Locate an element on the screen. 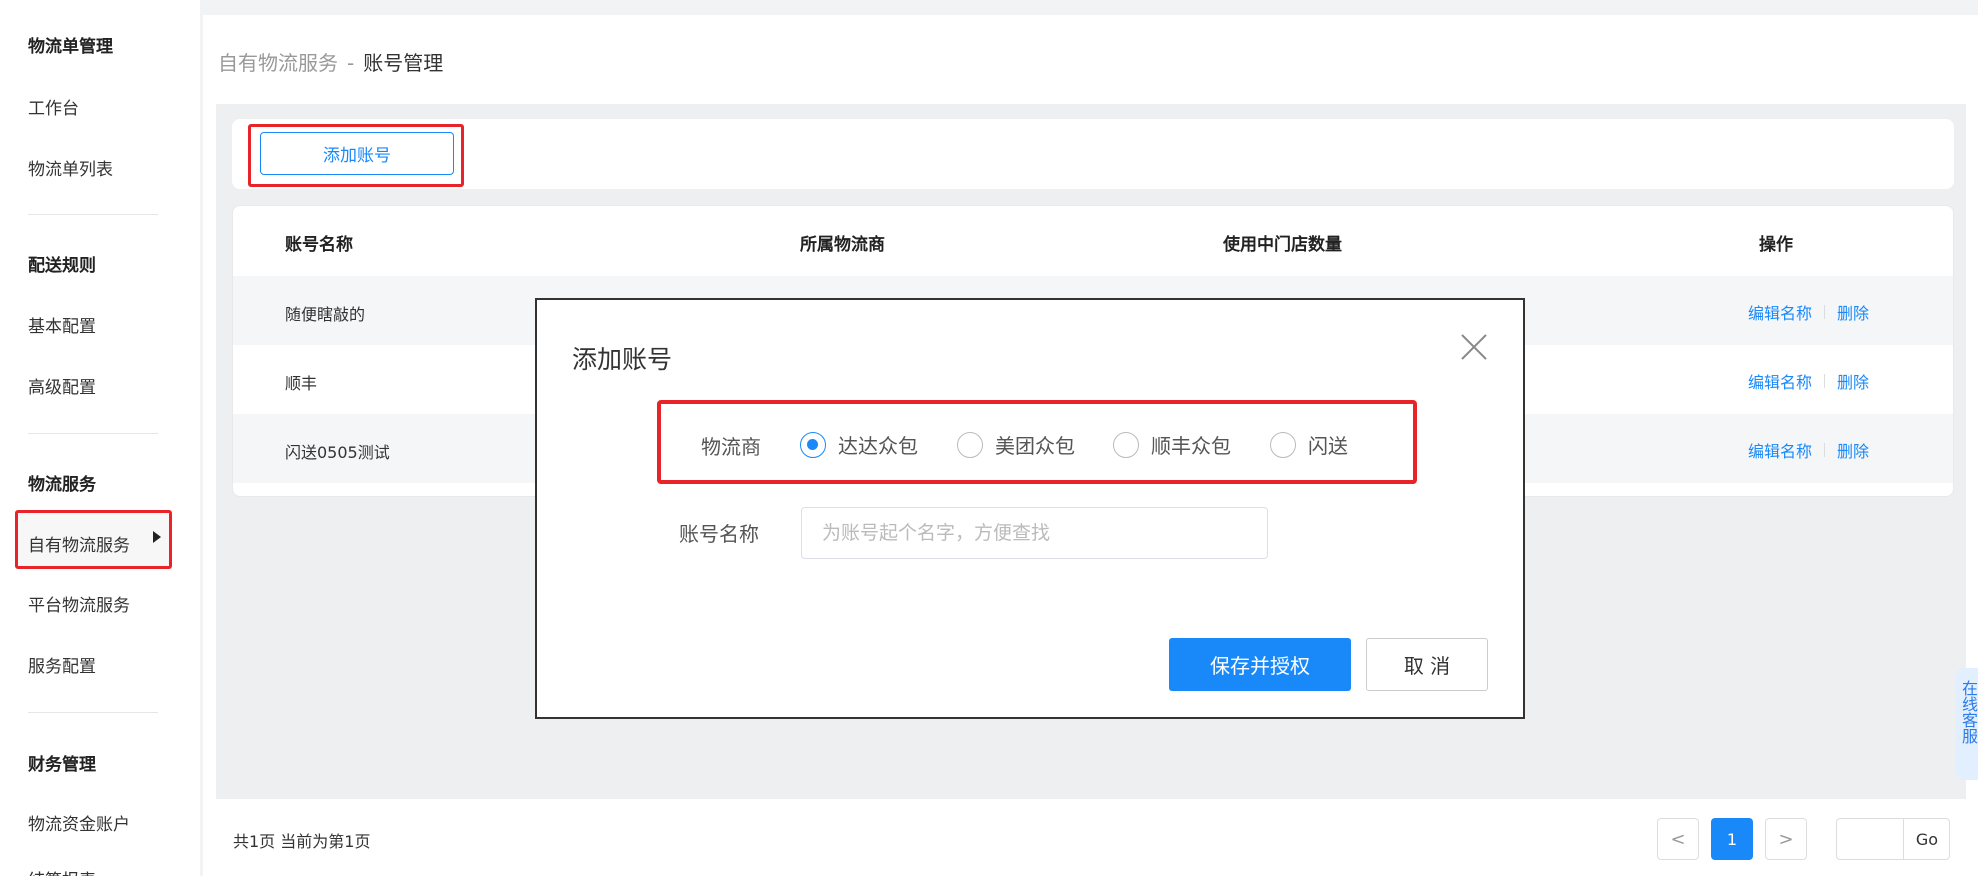 The image size is (1978, 876). sidebar-item-workbench: 工作台 is located at coordinates (53, 106).